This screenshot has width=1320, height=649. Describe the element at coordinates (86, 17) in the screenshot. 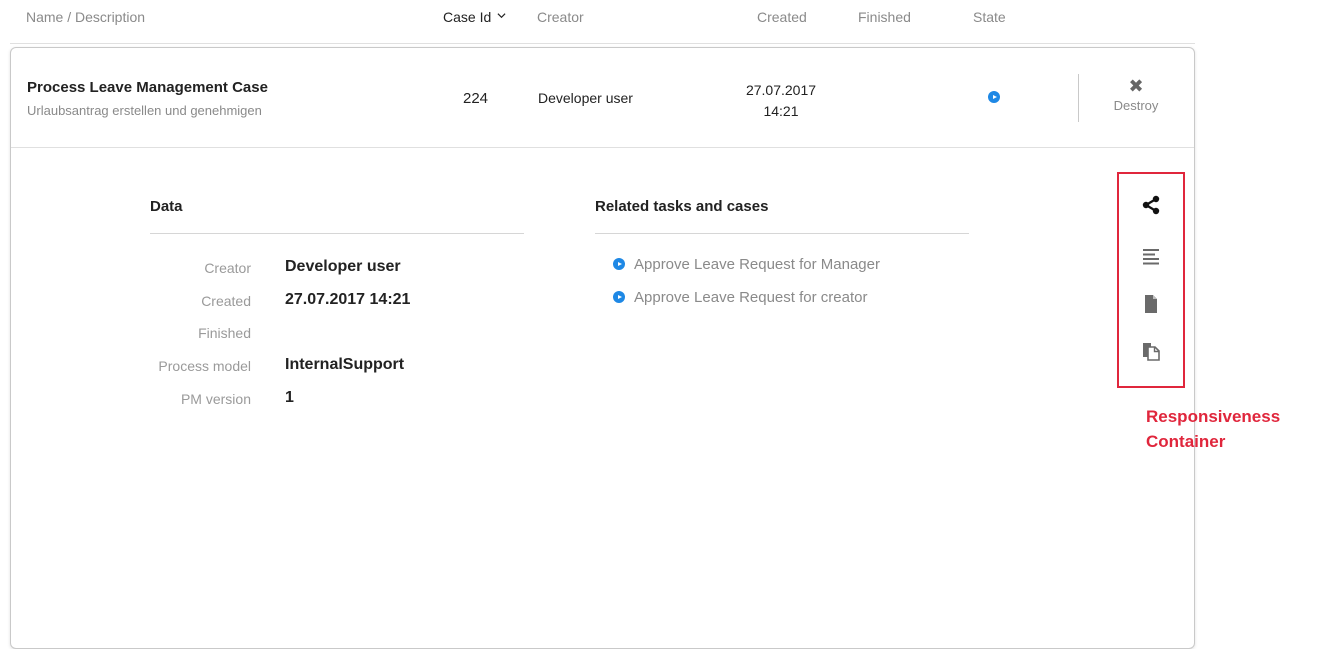

I see `column-name-description: Name / Description` at that location.